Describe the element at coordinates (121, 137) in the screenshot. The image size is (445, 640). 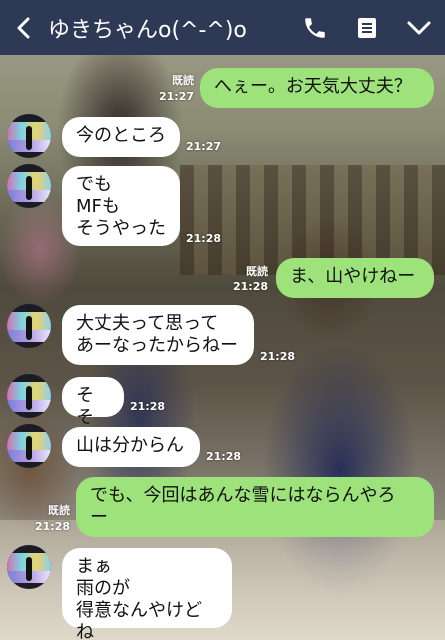
I see `incoming-message: 今のところ` at that location.